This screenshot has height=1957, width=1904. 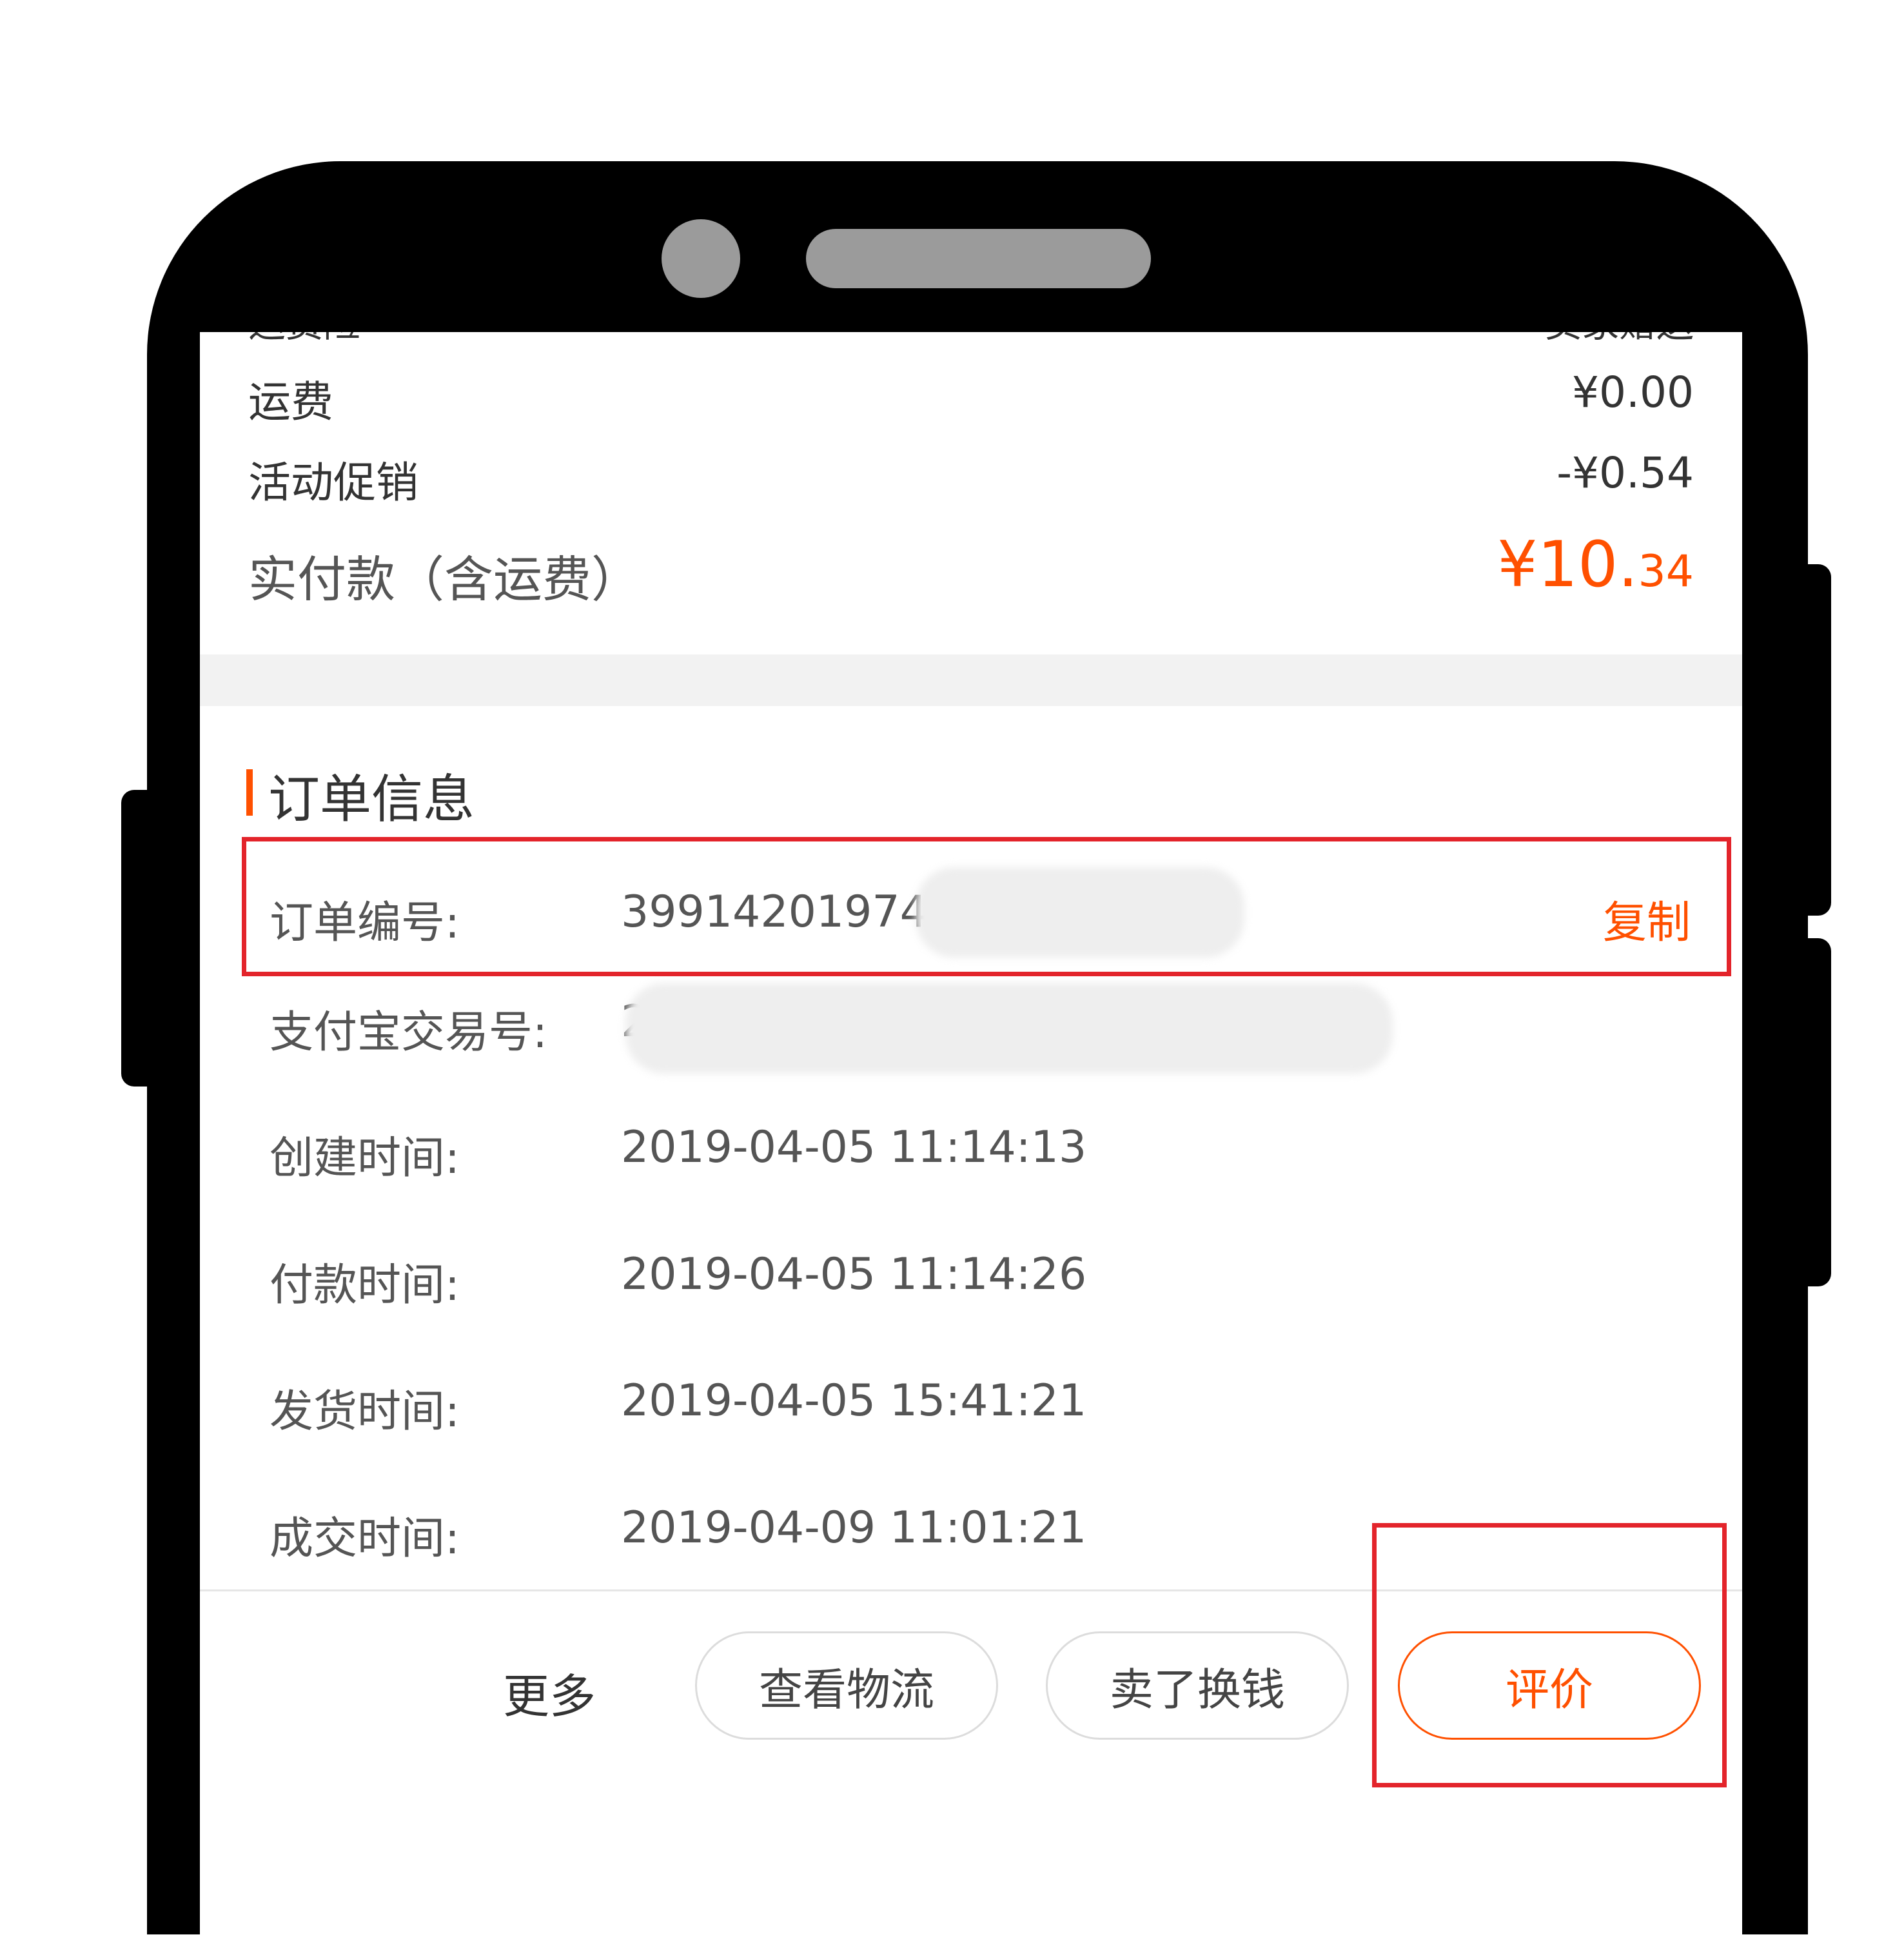 I want to click on promo-value: -¥0.54, so click(x=1625, y=473).